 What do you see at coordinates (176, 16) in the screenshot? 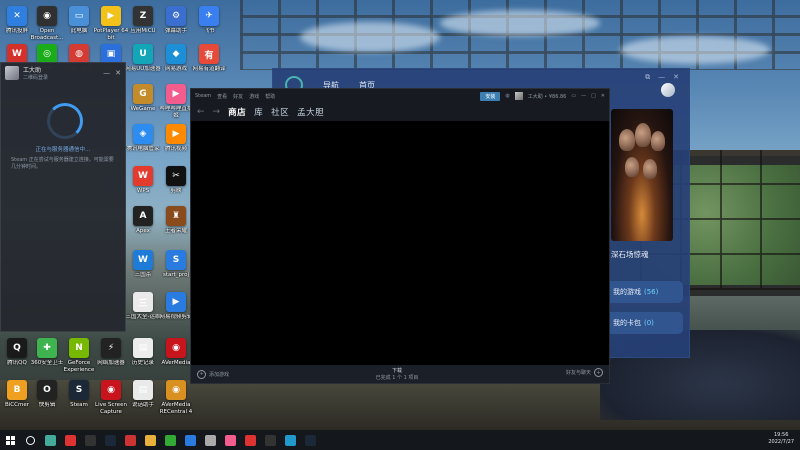
I see `app-icon: ⚙` at bounding box center [176, 16].